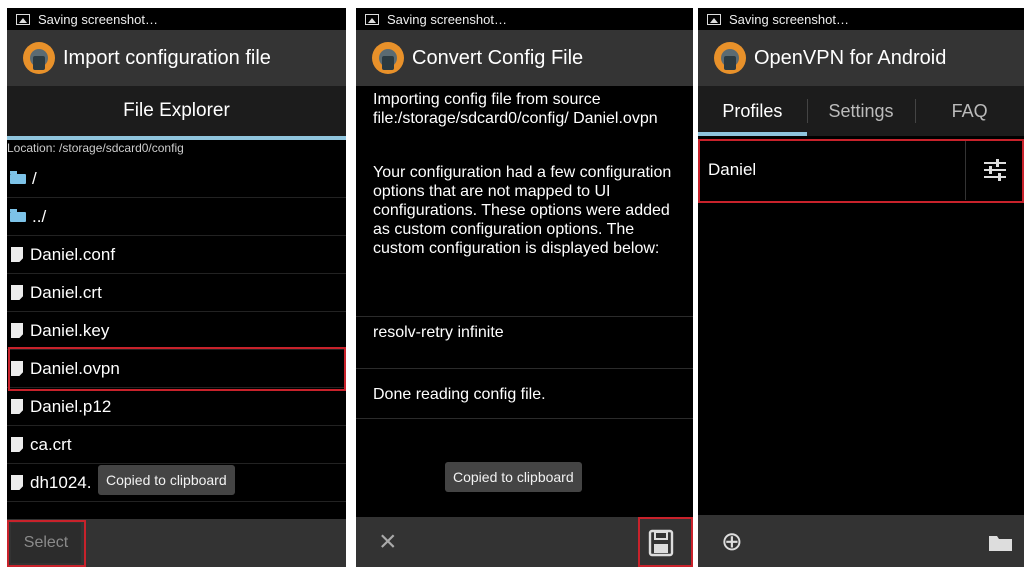 The width and height of the screenshot is (1024, 567). Describe the element at coordinates (39, 216) in the screenshot. I see `file-name: ../` at that location.